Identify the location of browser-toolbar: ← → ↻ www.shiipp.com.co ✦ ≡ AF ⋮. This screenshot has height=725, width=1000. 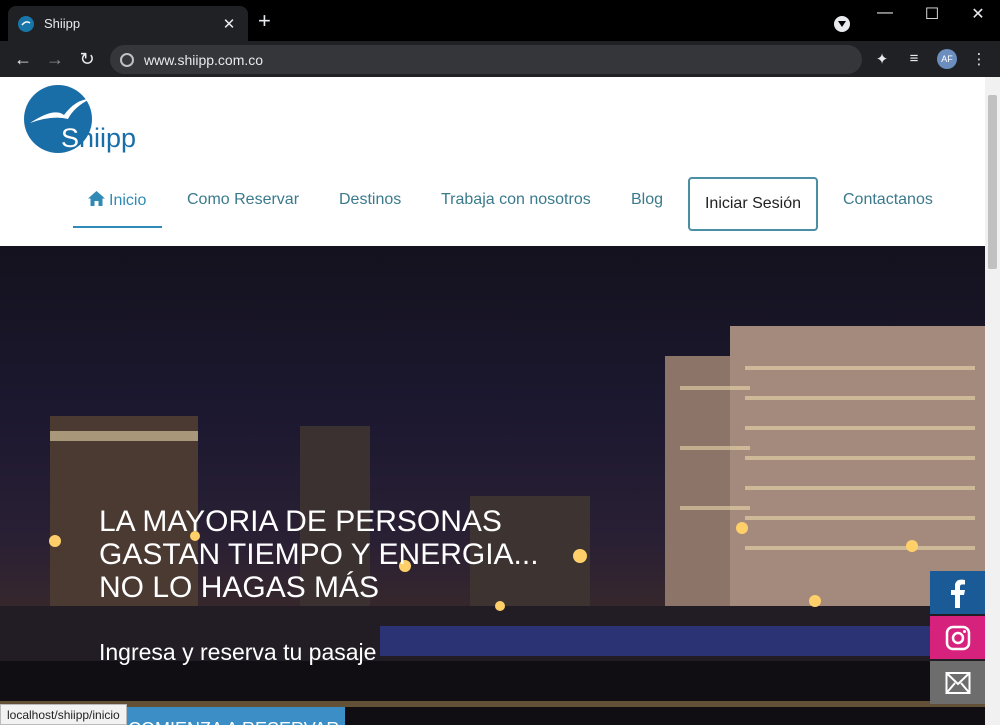
(500, 59).